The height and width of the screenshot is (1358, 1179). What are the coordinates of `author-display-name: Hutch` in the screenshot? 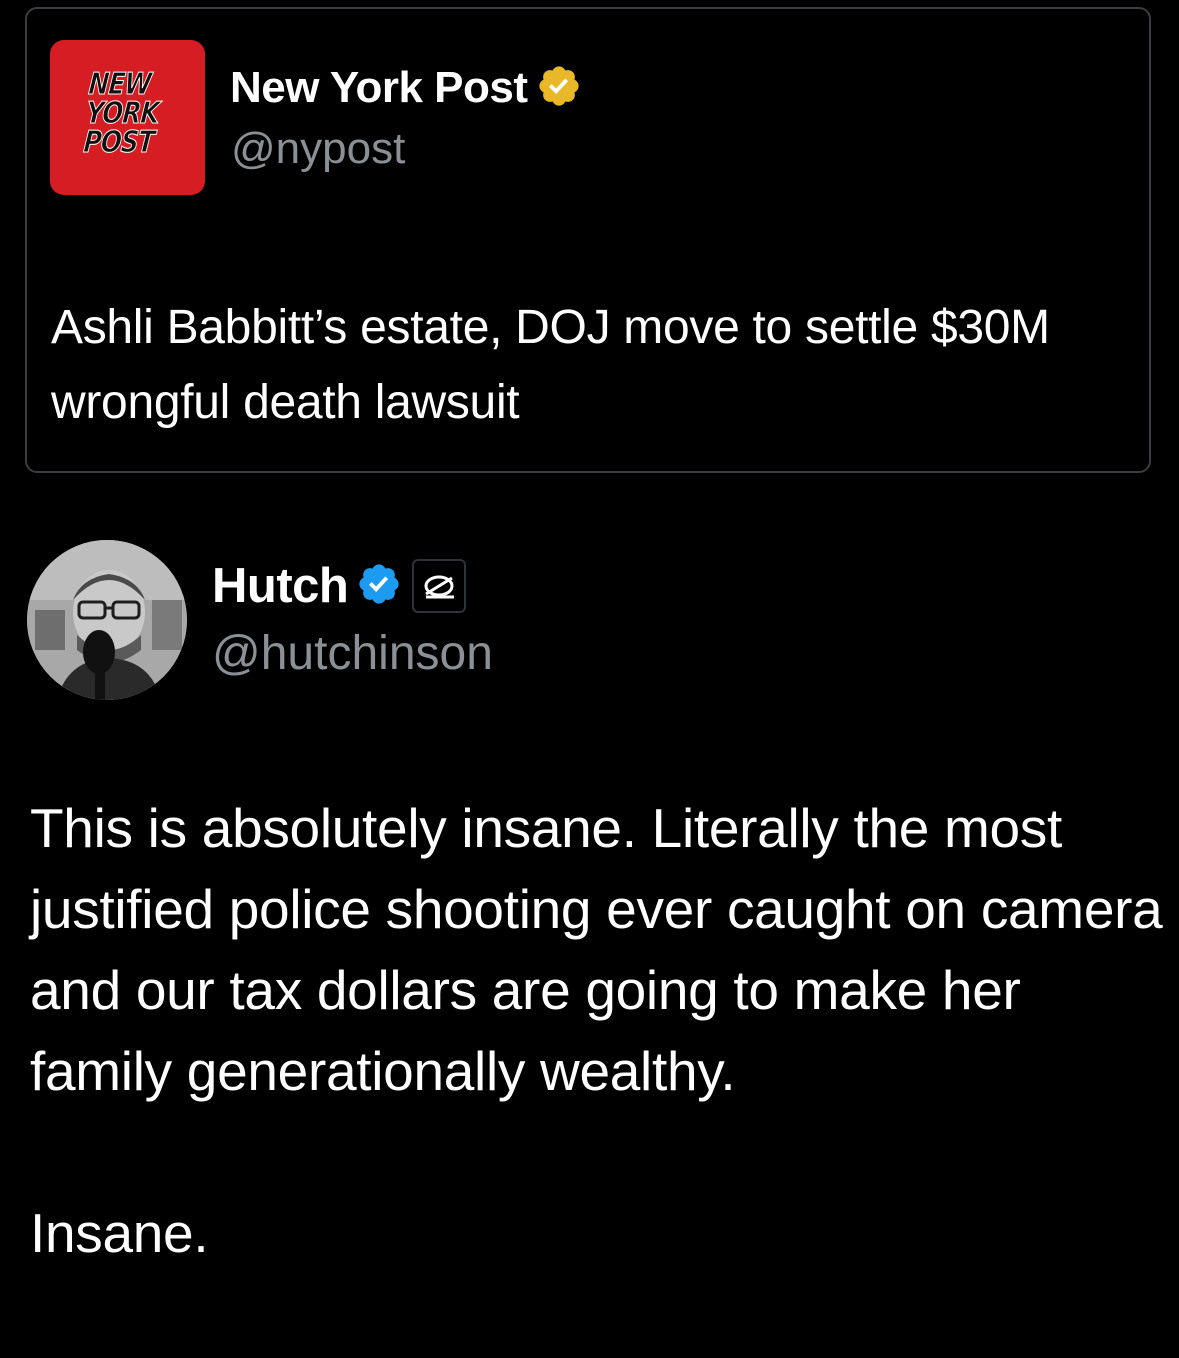 It's located at (280, 586).